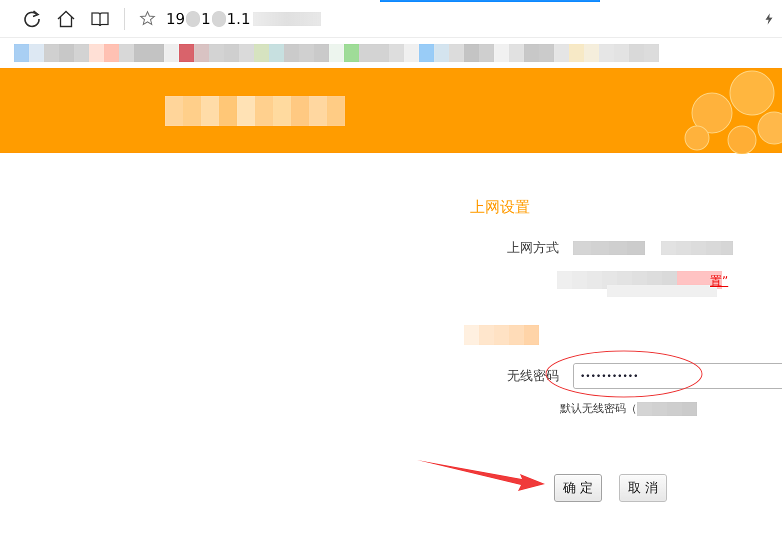 This screenshot has width=782, height=537. I want to click on field-label: 上网方式, so click(532, 248).